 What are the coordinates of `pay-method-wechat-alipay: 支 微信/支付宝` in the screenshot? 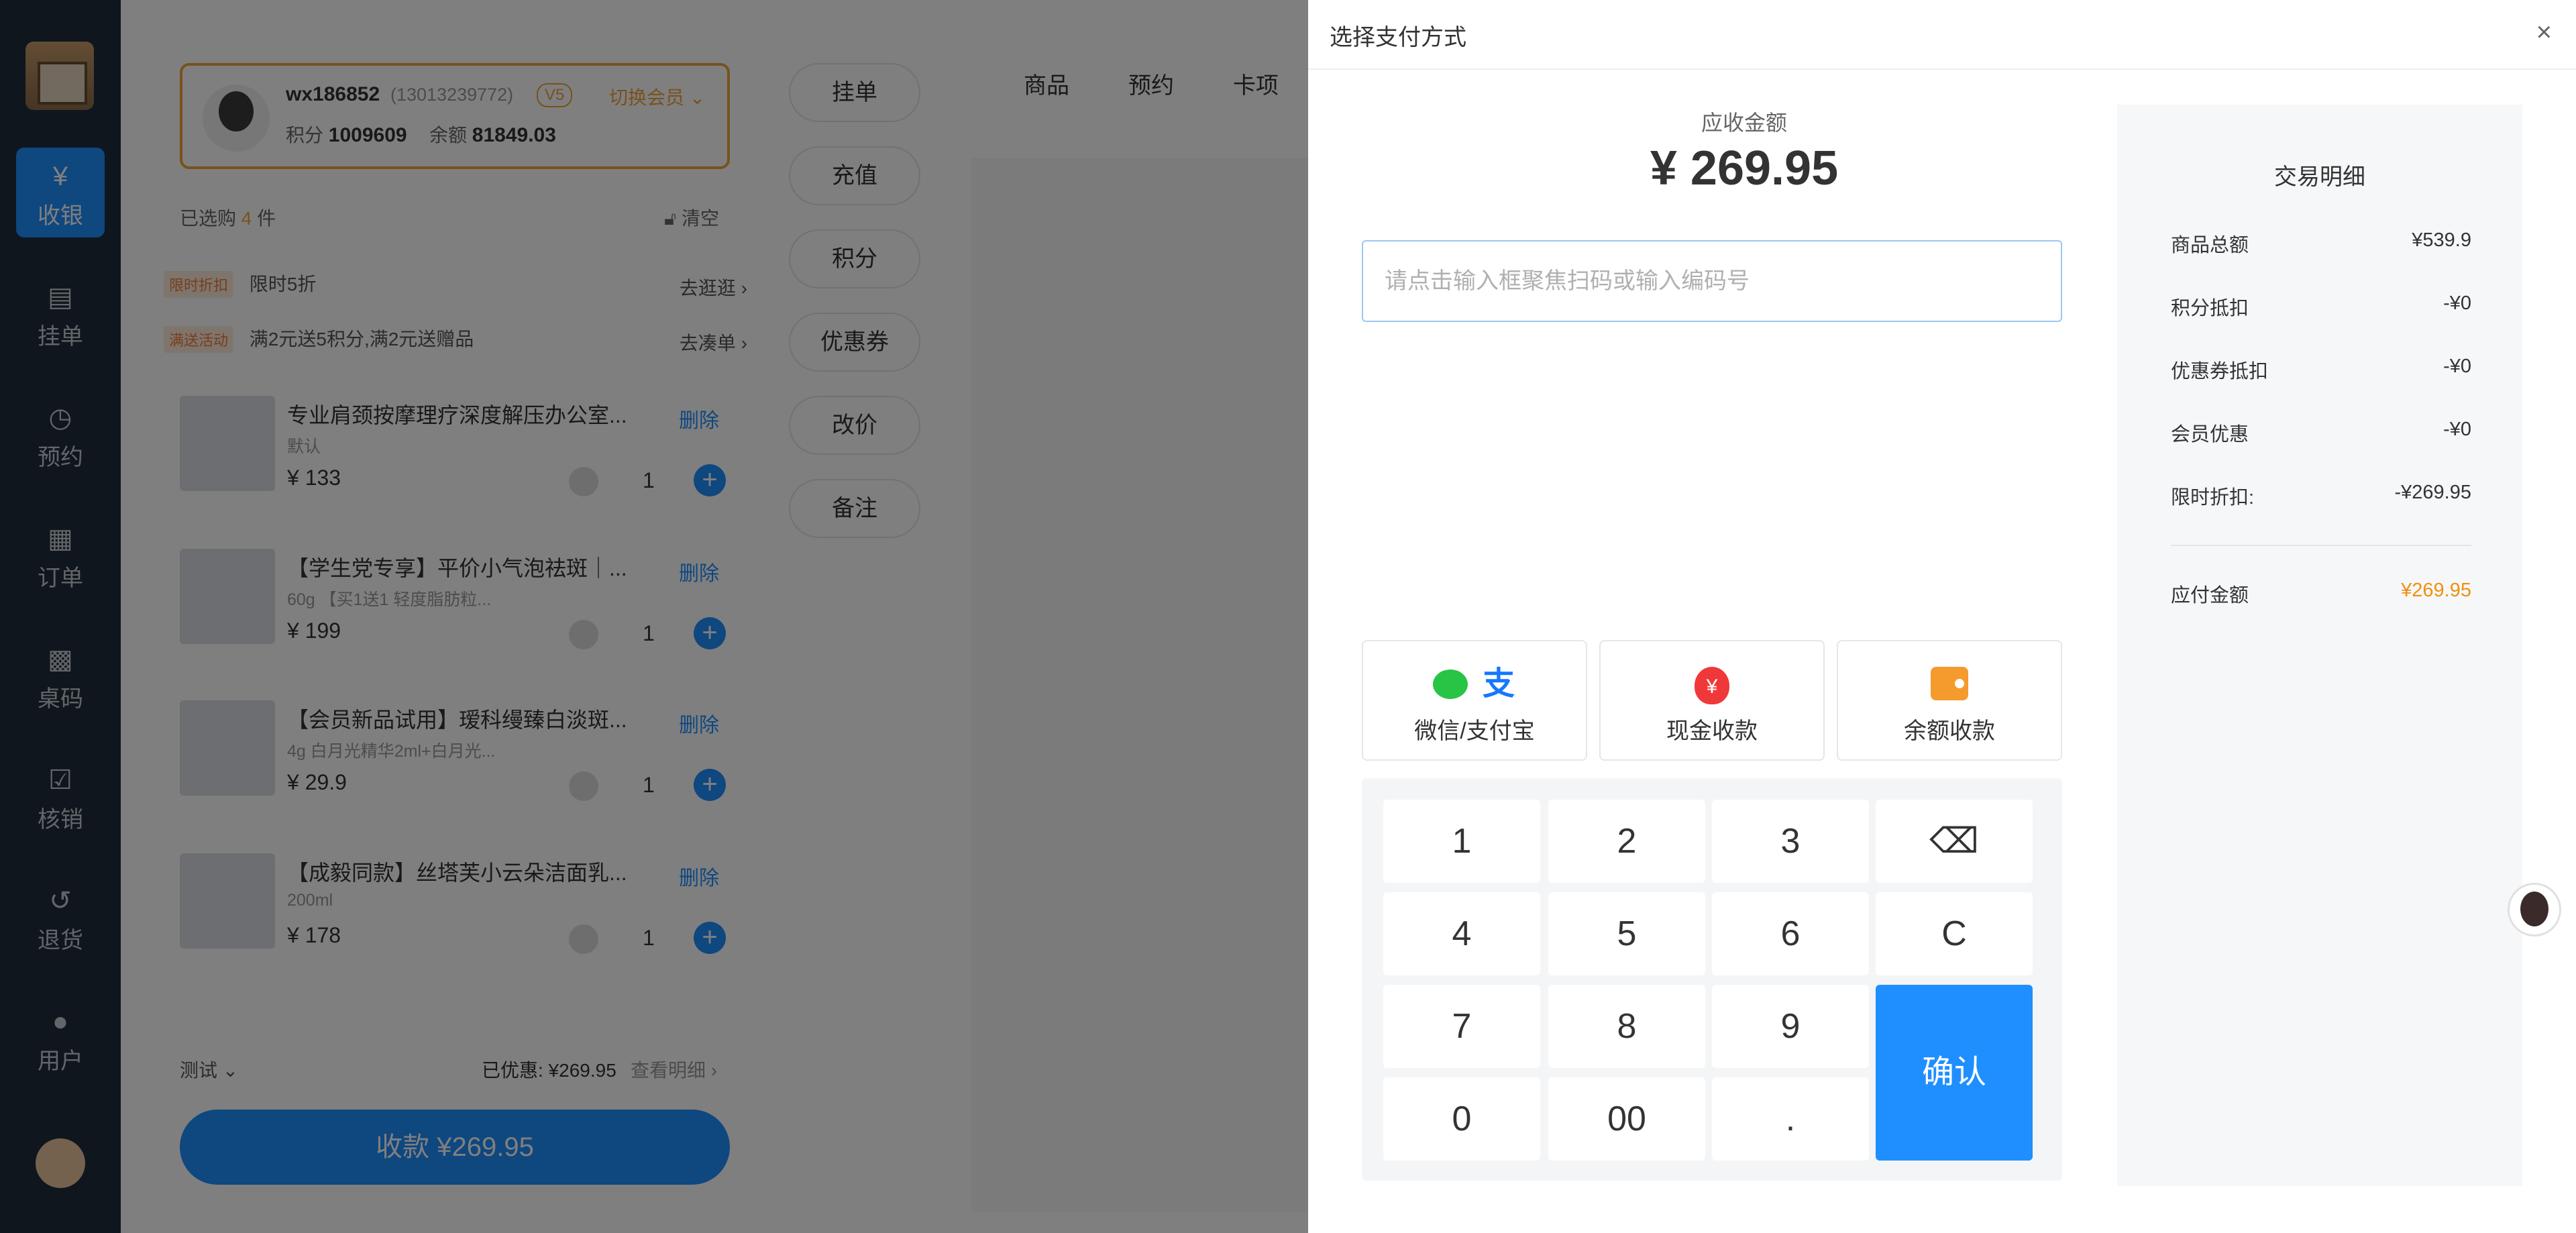 It's located at (1474, 700).